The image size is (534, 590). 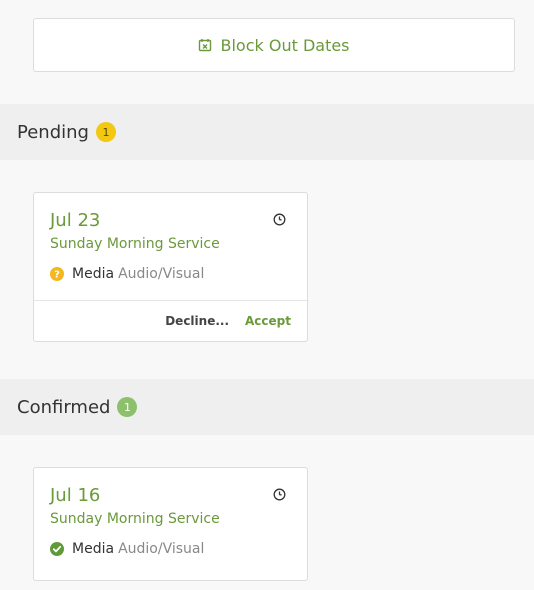 I want to click on block-out-dates-label: Block Out Dates, so click(x=285, y=45).